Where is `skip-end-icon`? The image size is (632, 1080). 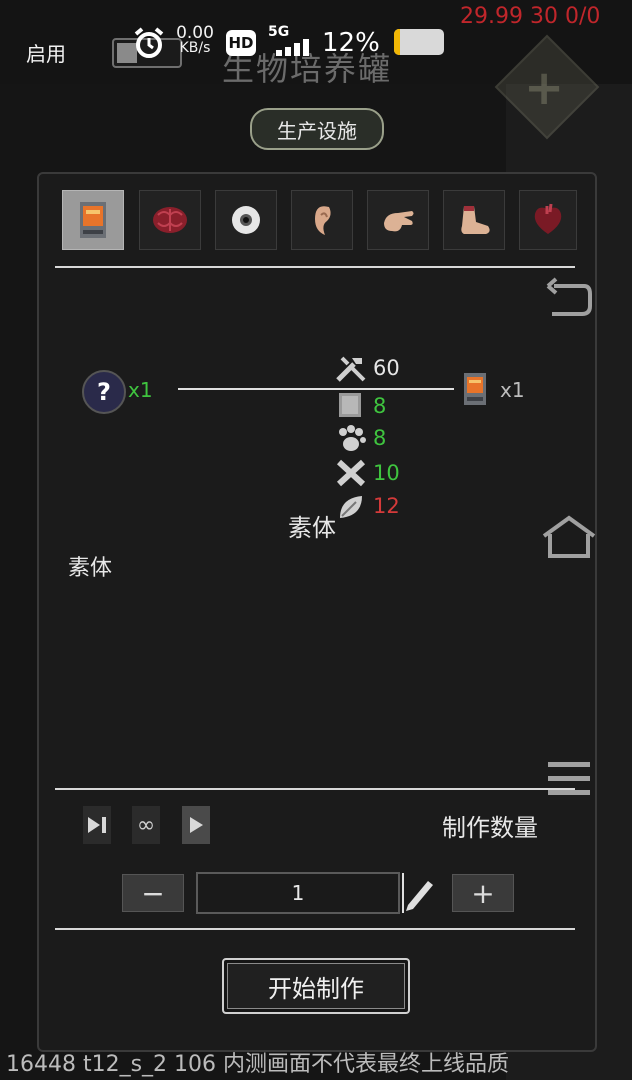 skip-end-icon is located at coordinates (97, 825).